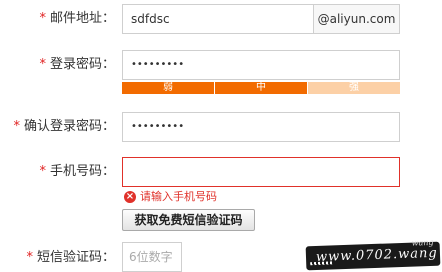 This screenshot has width=442, height=272. Describe the element at coordinates (376, 255) in the screenshot. I see `watermark-text: www.0702.wang` at that location.